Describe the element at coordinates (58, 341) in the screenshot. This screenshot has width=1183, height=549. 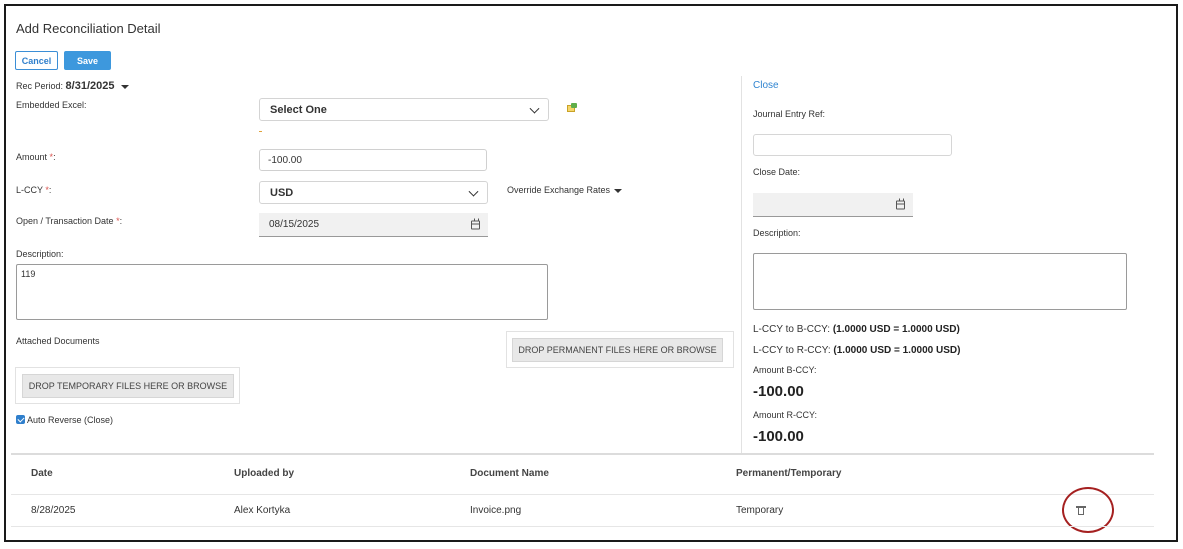
I see `attached-documents-label: Attached Documents` at that location.